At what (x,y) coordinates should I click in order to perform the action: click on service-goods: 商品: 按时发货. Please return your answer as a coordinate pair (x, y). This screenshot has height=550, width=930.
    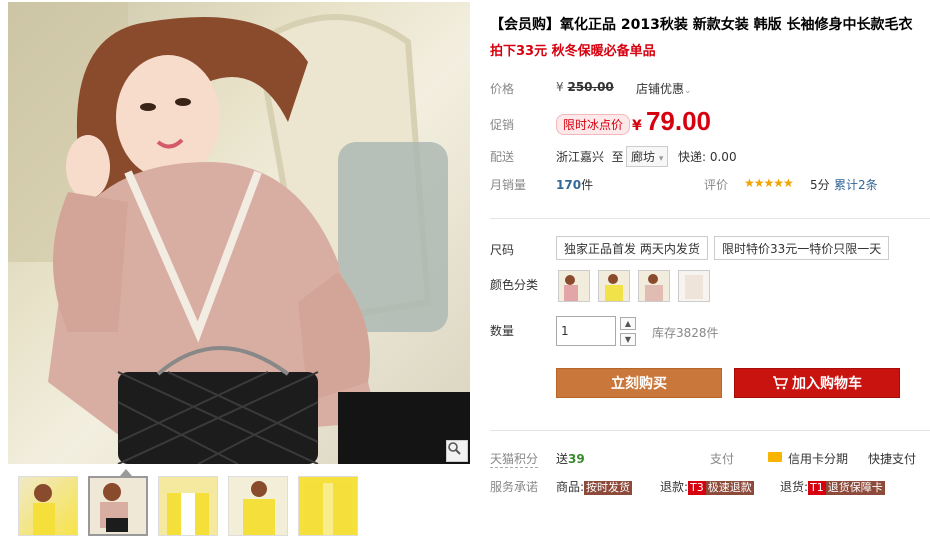
    Looking at the image, I should click on (594, 486).